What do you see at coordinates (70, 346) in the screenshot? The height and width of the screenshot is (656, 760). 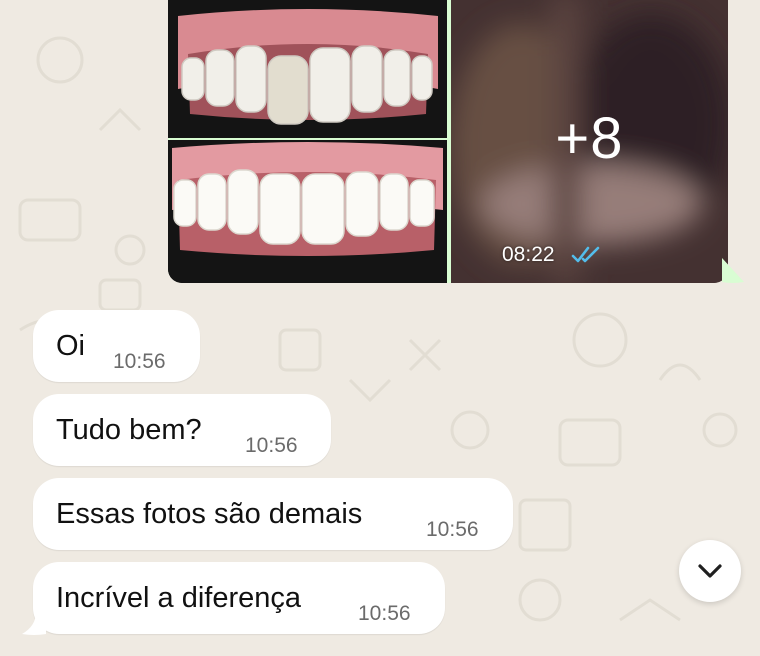 I see `message-text: Oi` at bounding box center [70, 346].